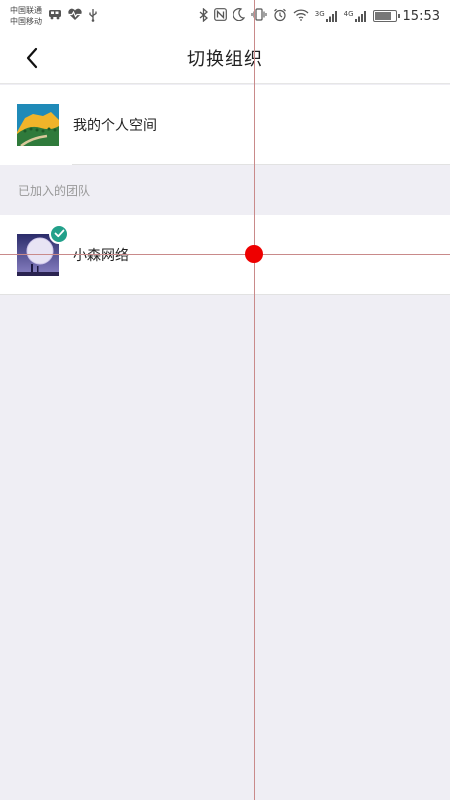 The width and height of the screenshot is (450, 800). Describe the element at coordinates (225, 190) in the screenshot. I see `joined-teams-section-header: 已加入的团队` at that location.